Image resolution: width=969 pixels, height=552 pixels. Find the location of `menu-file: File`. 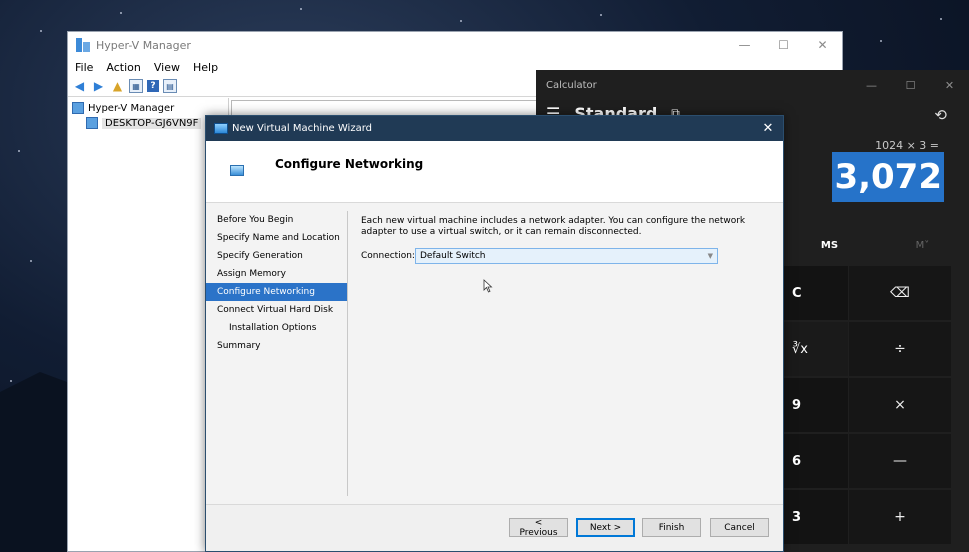

menu-file: File is located at coordinates (84, 67).